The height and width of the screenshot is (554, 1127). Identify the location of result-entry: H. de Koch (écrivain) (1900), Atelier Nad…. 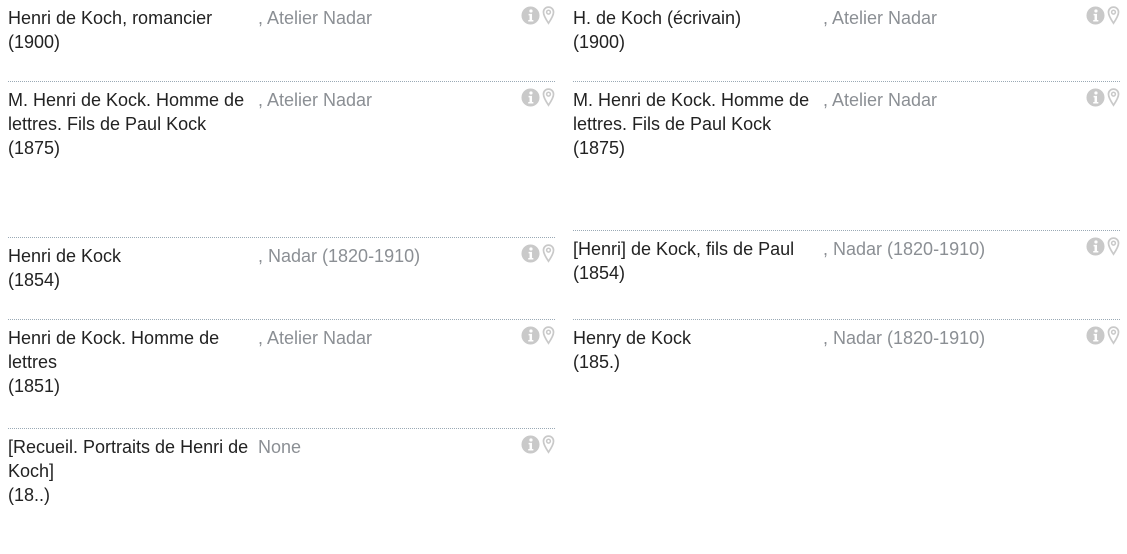
(846, 41).